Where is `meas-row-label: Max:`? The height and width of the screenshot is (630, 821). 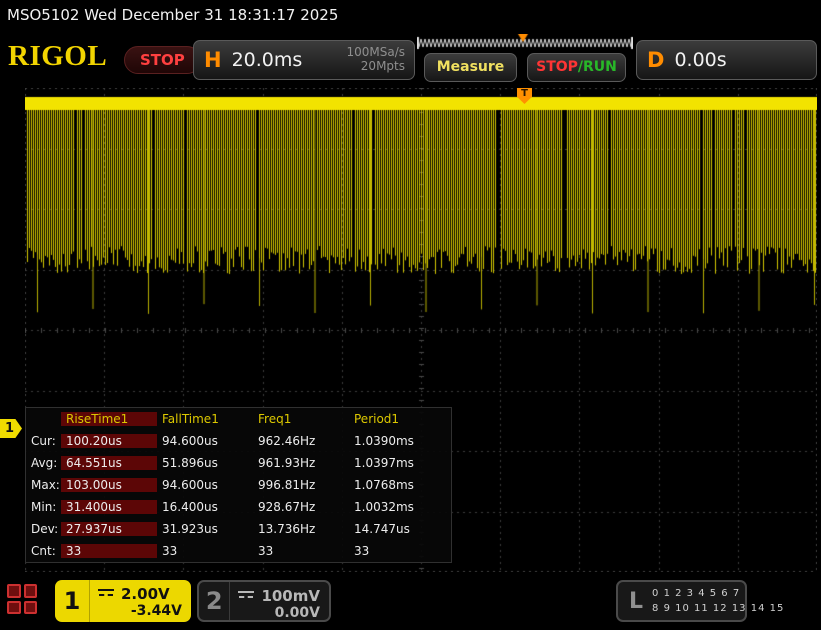 meas-row-label: Max: is located at coordinates (45, 485).